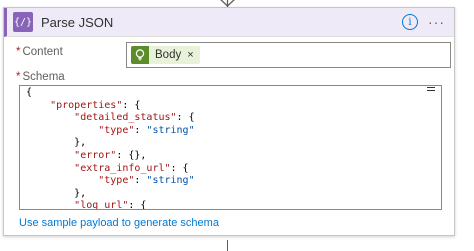 Image resolution: width=474 pixels, height=251 pixels. I want to click on scrollbar-thumb, so click(431, 89).